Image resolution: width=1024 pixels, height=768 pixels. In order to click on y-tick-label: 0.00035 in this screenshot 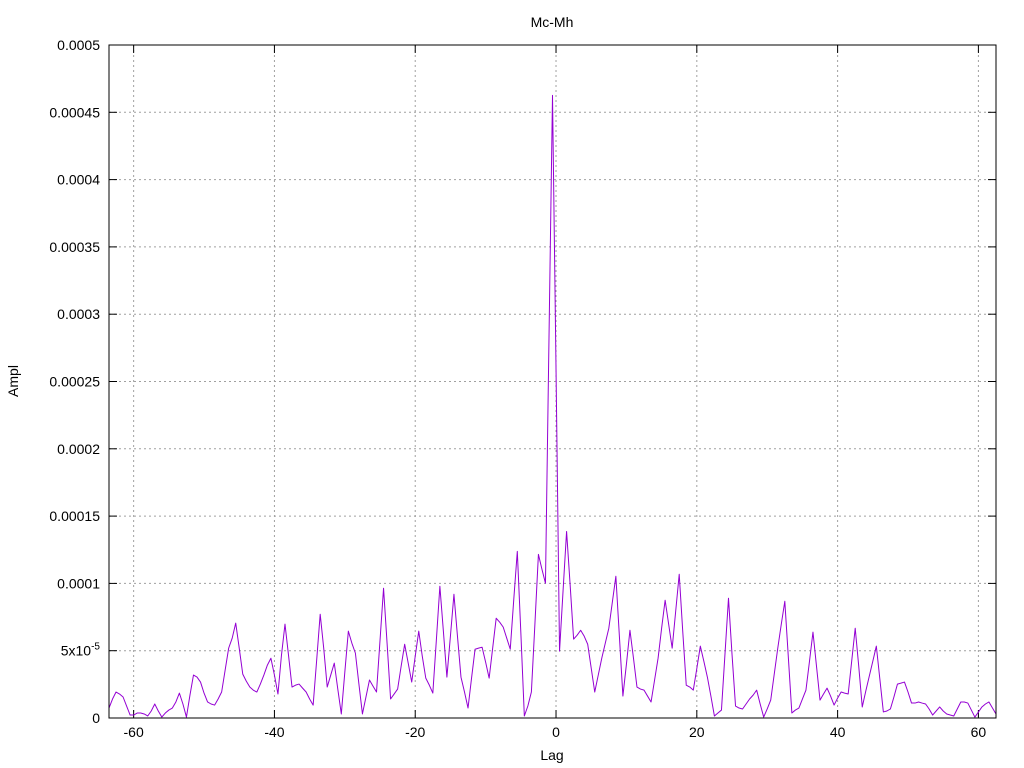, I will do `click(74, 247)`.